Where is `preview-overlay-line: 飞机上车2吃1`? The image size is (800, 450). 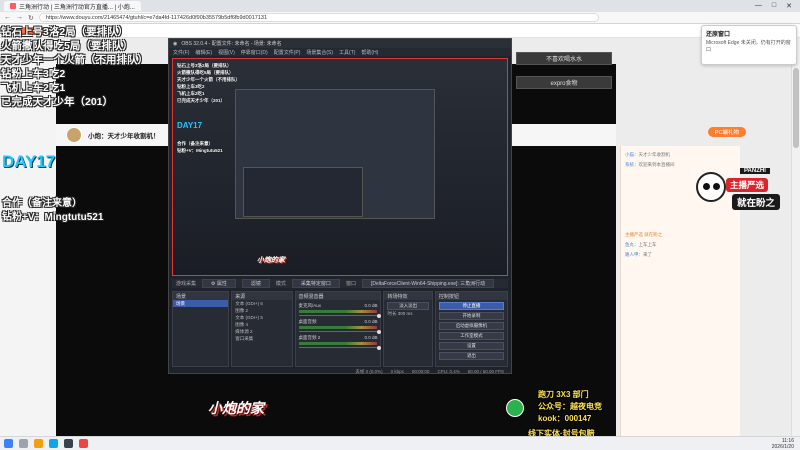
preview-overlay-line: 飞机上车2吃1 is located at coordinates (191, 93).